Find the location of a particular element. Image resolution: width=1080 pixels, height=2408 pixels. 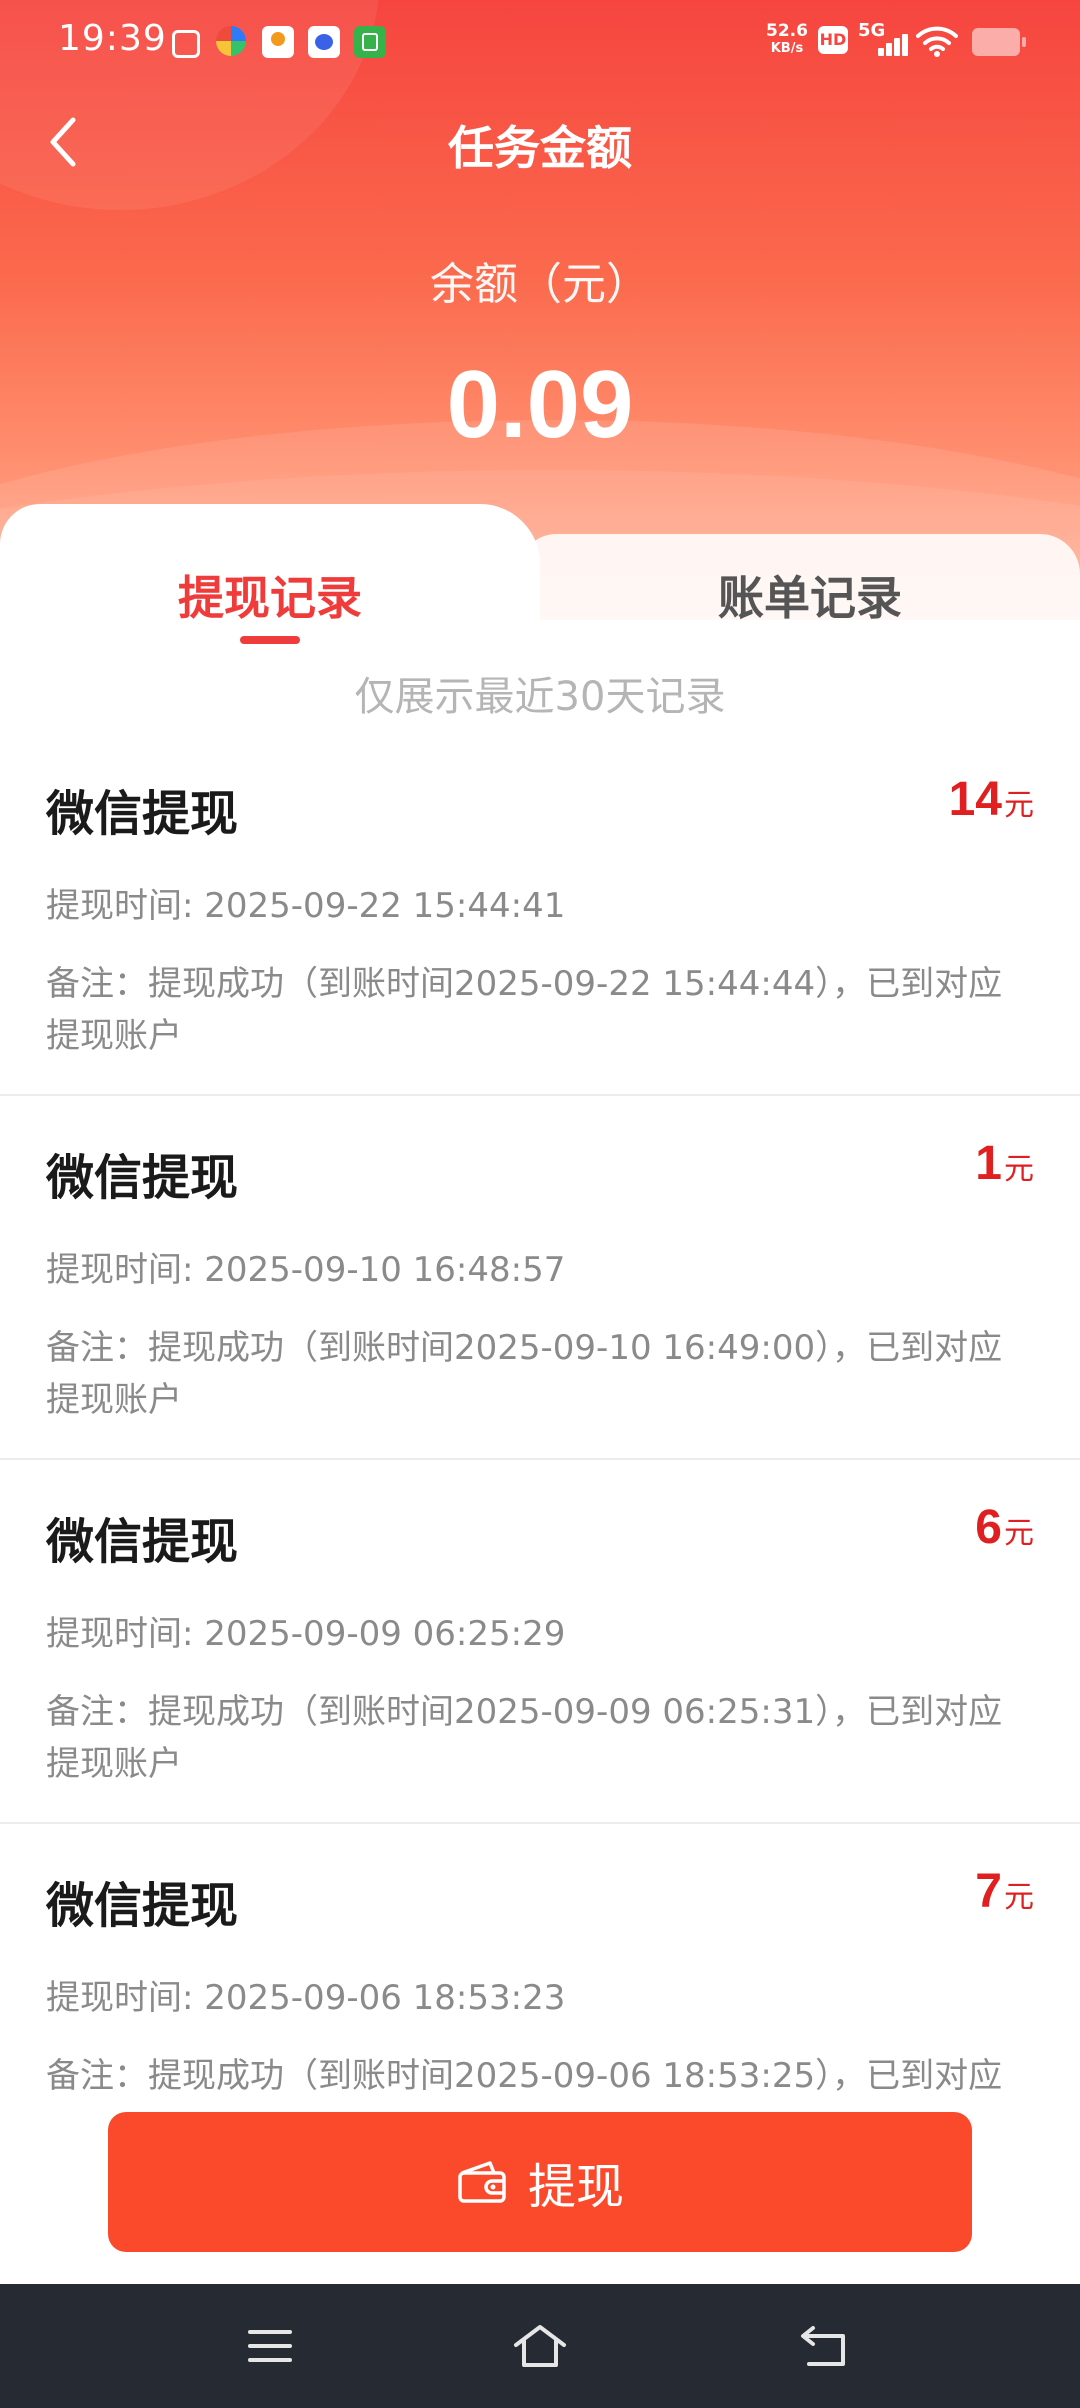

tab-bar: 提现记录 账单记录 is located at coordinates (540, 574).